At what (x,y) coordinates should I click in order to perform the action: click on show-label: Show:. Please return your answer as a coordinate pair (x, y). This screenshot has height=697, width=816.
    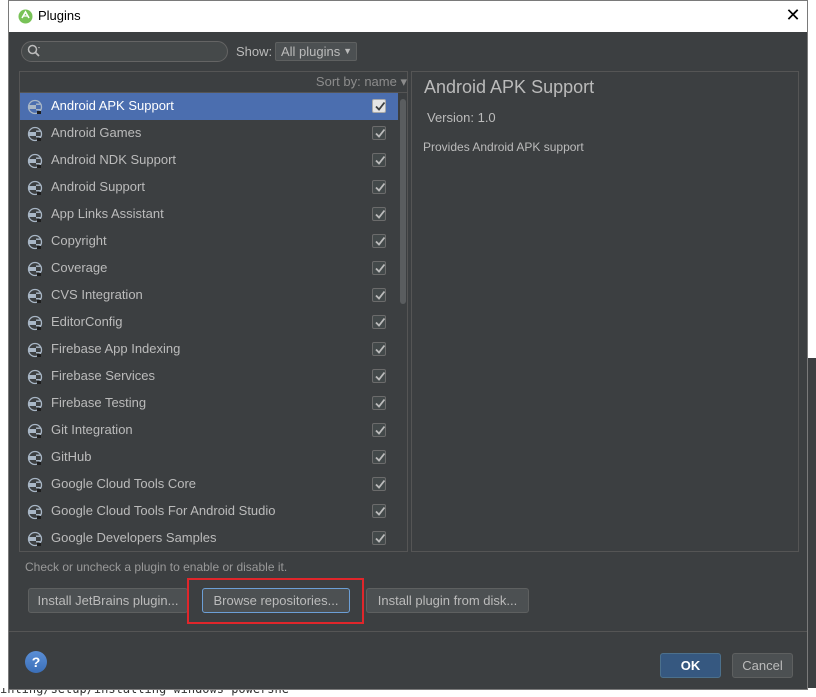
    Looking at the image, I should click on (254, 51).